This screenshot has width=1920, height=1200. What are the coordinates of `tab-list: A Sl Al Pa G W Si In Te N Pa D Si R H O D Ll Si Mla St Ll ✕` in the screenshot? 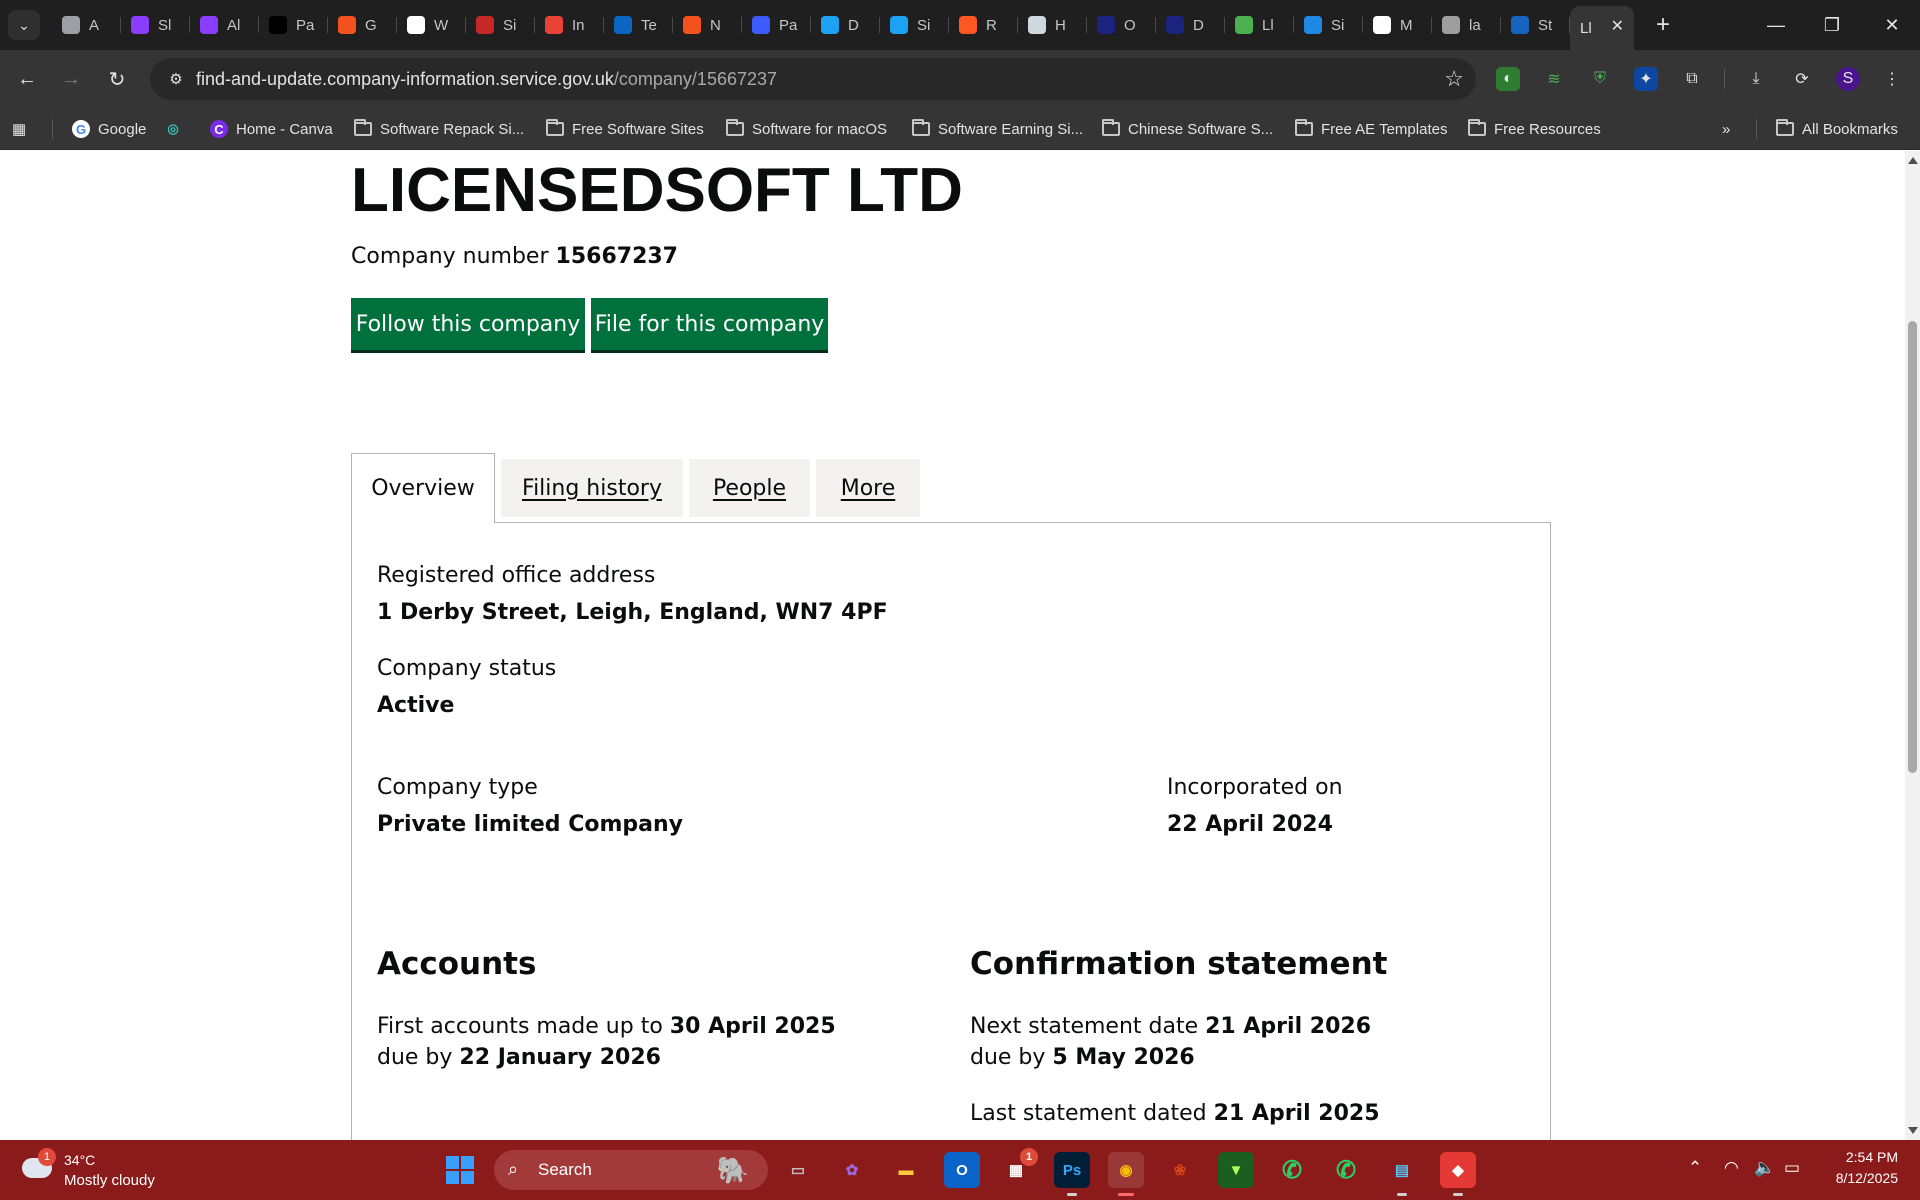 It's located at (843, 28).